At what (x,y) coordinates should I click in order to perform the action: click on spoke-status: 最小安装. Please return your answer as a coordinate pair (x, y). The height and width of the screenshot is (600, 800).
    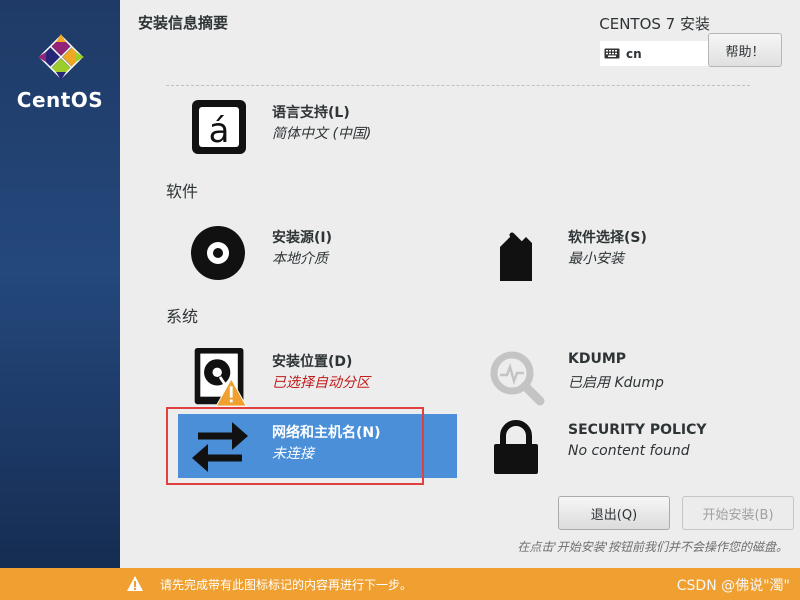
    Looking at the image, I should click on (596, 259).